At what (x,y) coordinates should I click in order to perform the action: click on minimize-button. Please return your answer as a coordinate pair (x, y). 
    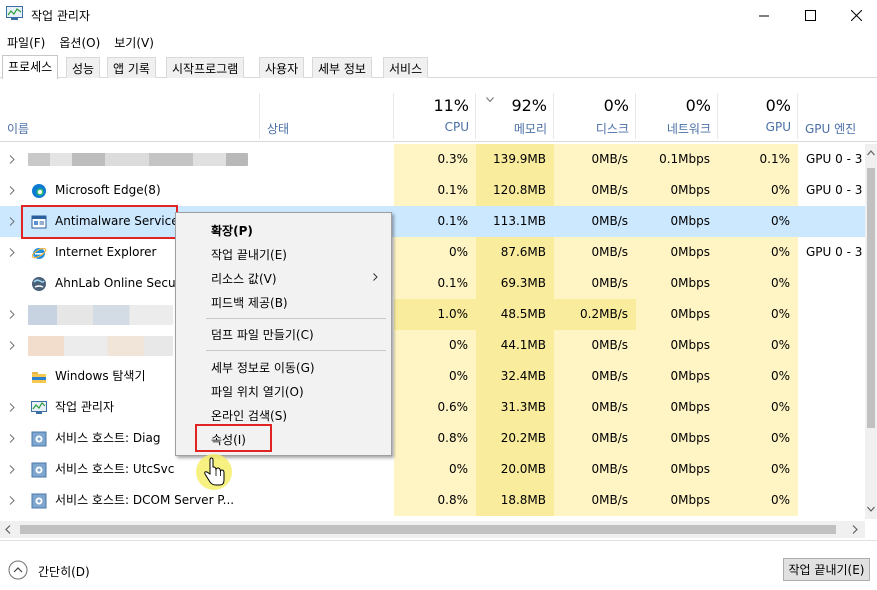
    Looking at the image, I should click on (764, 15).